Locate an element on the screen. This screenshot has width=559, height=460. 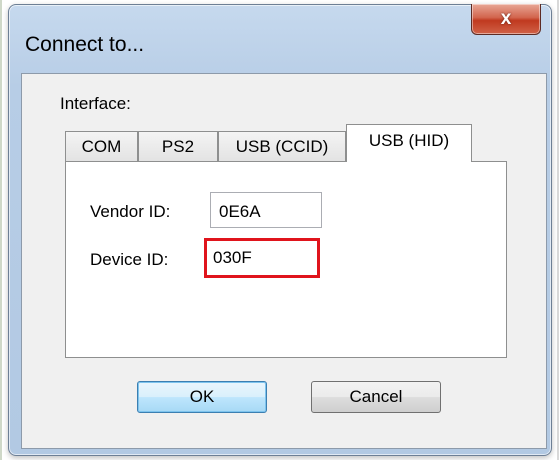
close-icon: x is located at coordinates (506, 18).